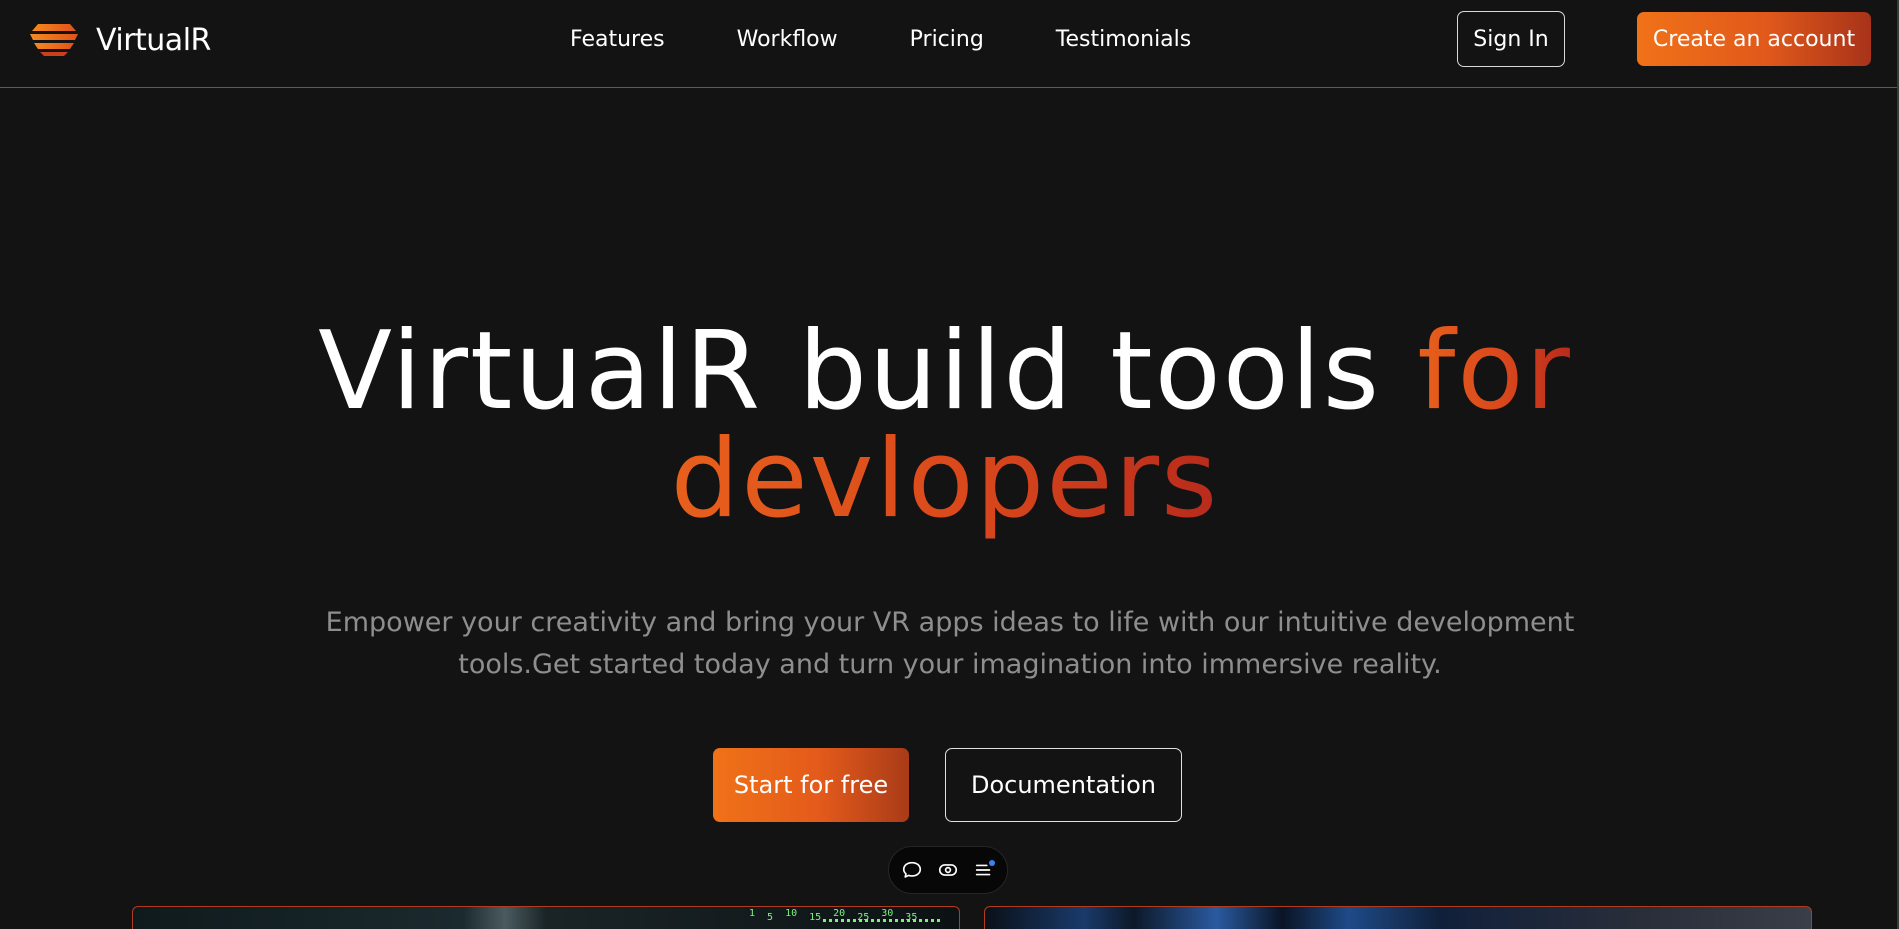  What do you see at coordinates (546, 917) in the screenshot?
I see `preview-card-code: 1 5 10 15 20 25 30 35` at bounding box center [546, 917].